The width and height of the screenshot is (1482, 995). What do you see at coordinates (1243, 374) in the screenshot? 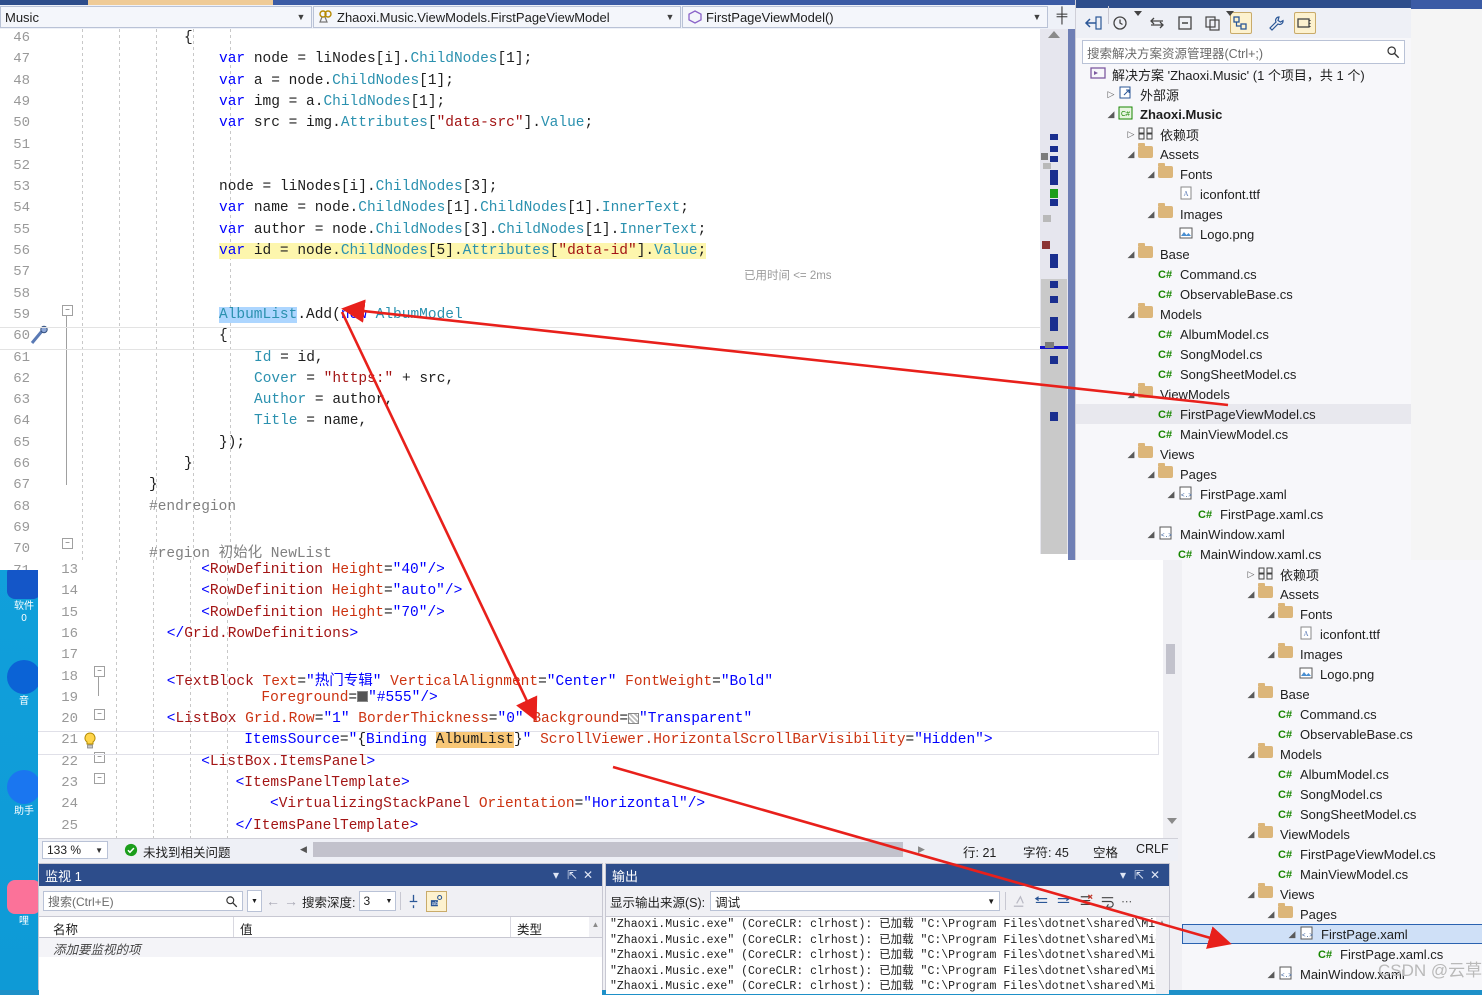
I see `tree-item-songsheetmodel-cs: C# SongSheetModel.cs` at bounding box center [1243, 374].